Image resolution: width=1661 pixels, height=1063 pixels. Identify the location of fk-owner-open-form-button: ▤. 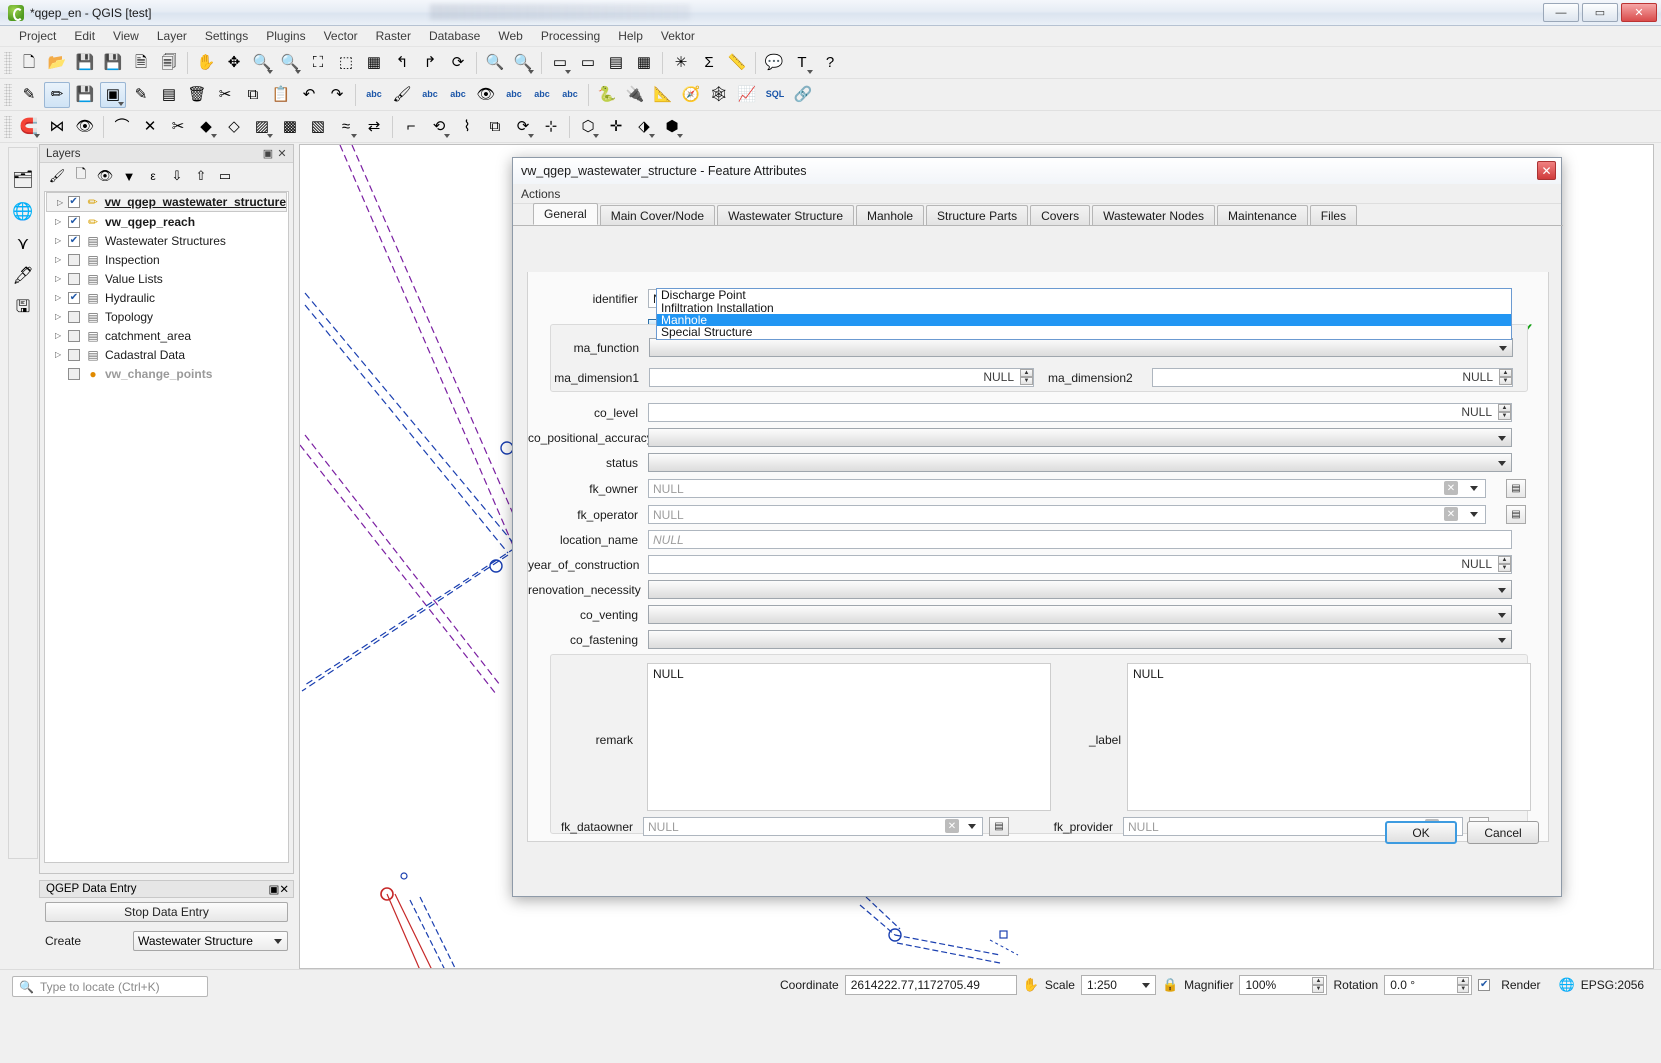
(1516, 488).